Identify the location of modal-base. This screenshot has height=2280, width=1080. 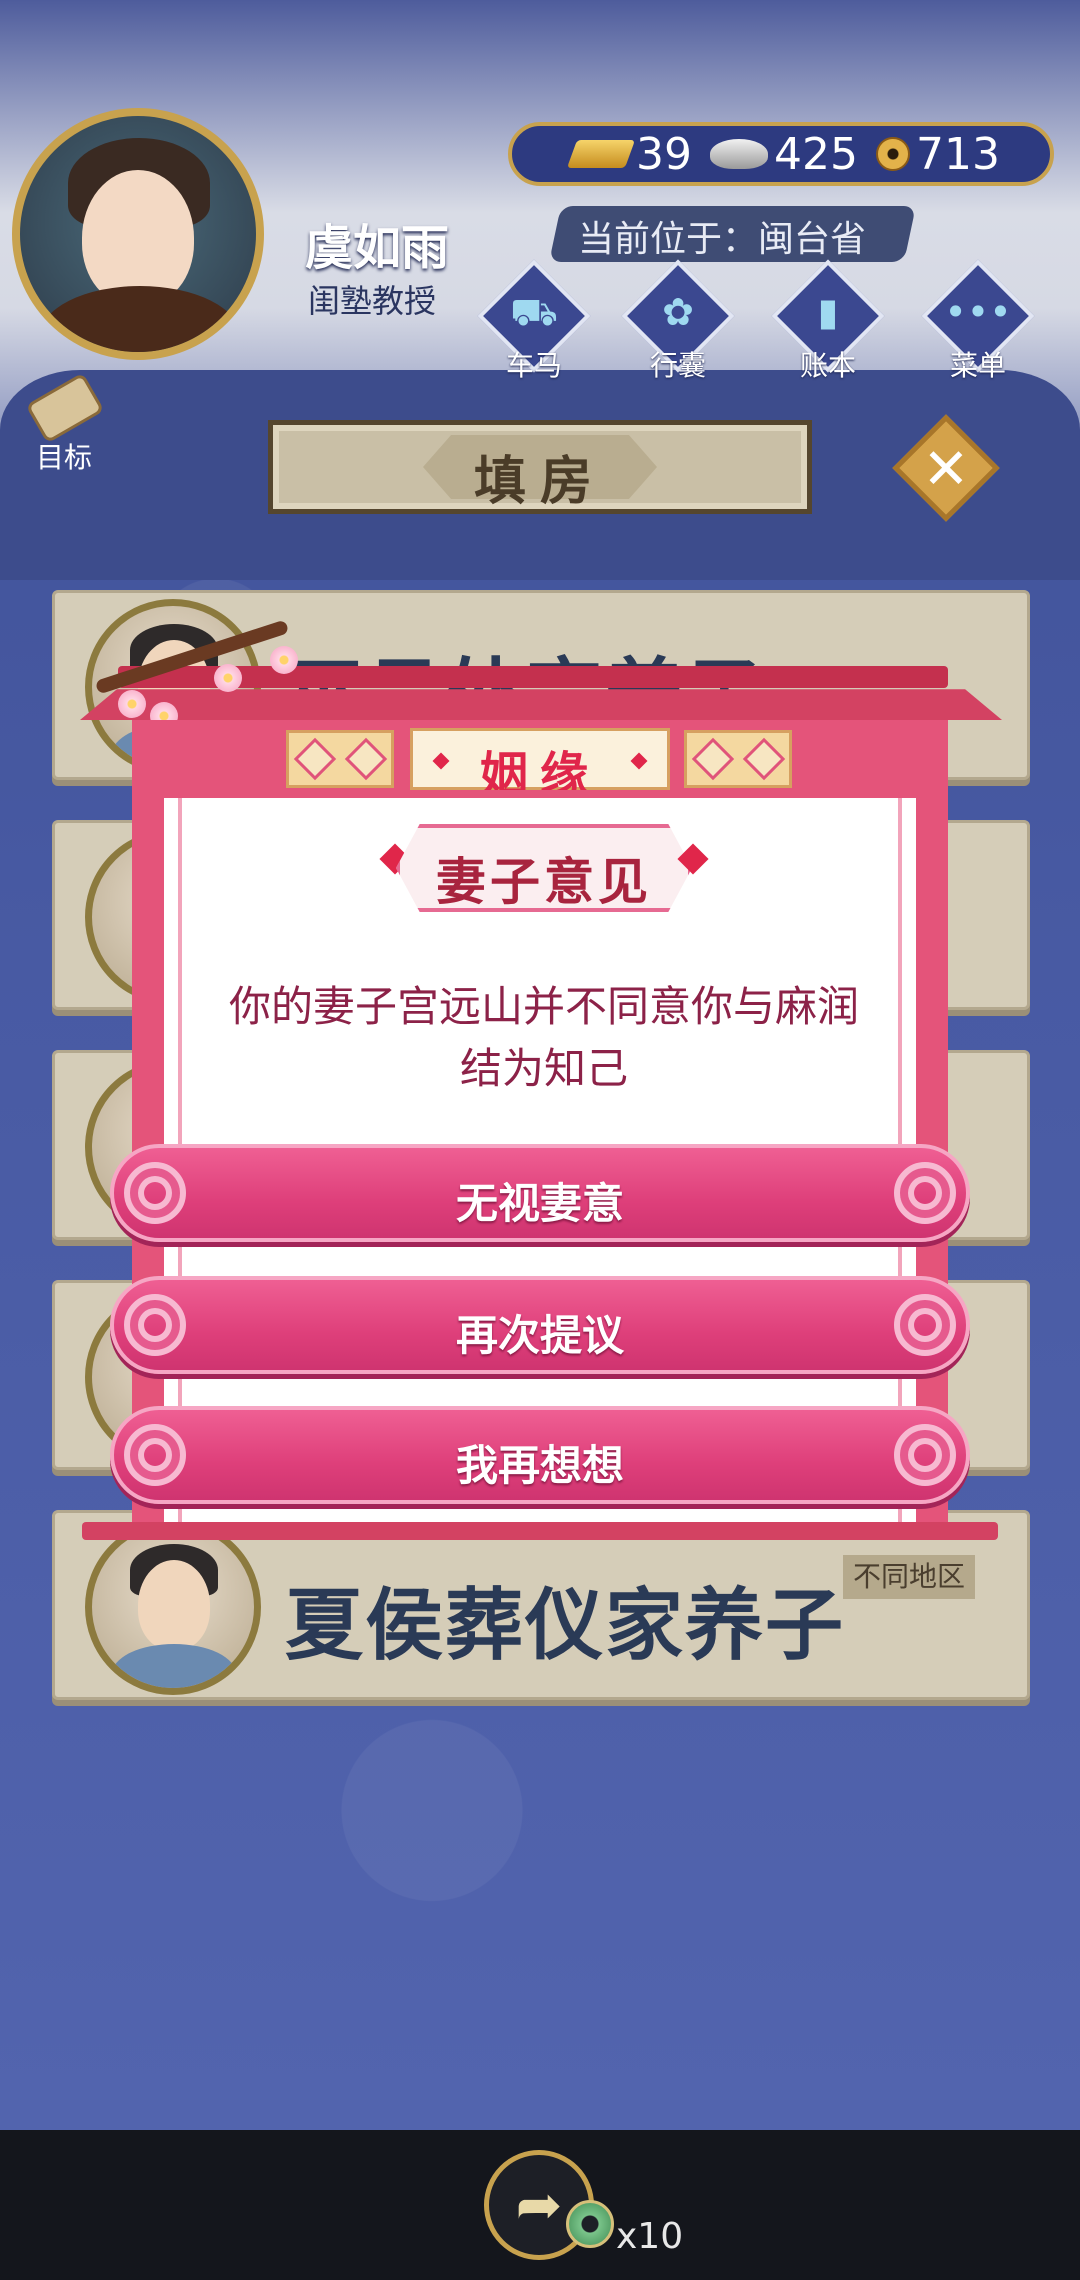
(540, 1531).